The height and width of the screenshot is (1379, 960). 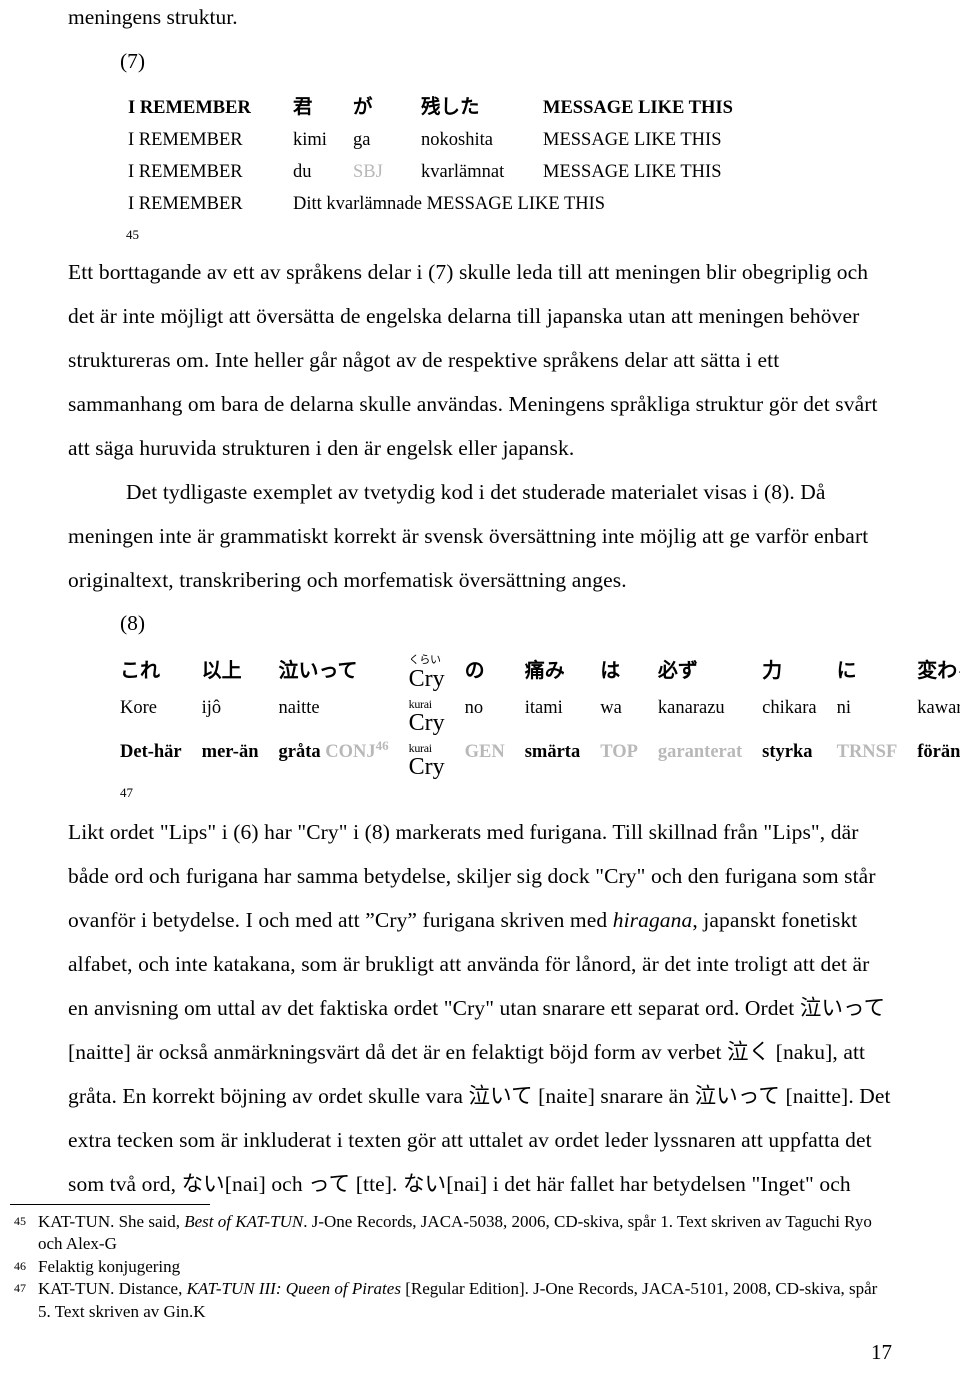 I want to click on gloss-word: TRNSF, so click(x=867, y=752).